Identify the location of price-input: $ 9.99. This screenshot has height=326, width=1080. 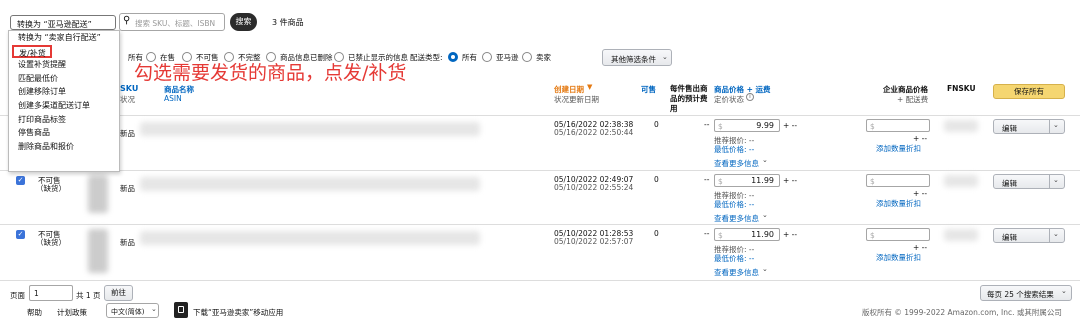
(747, 125).